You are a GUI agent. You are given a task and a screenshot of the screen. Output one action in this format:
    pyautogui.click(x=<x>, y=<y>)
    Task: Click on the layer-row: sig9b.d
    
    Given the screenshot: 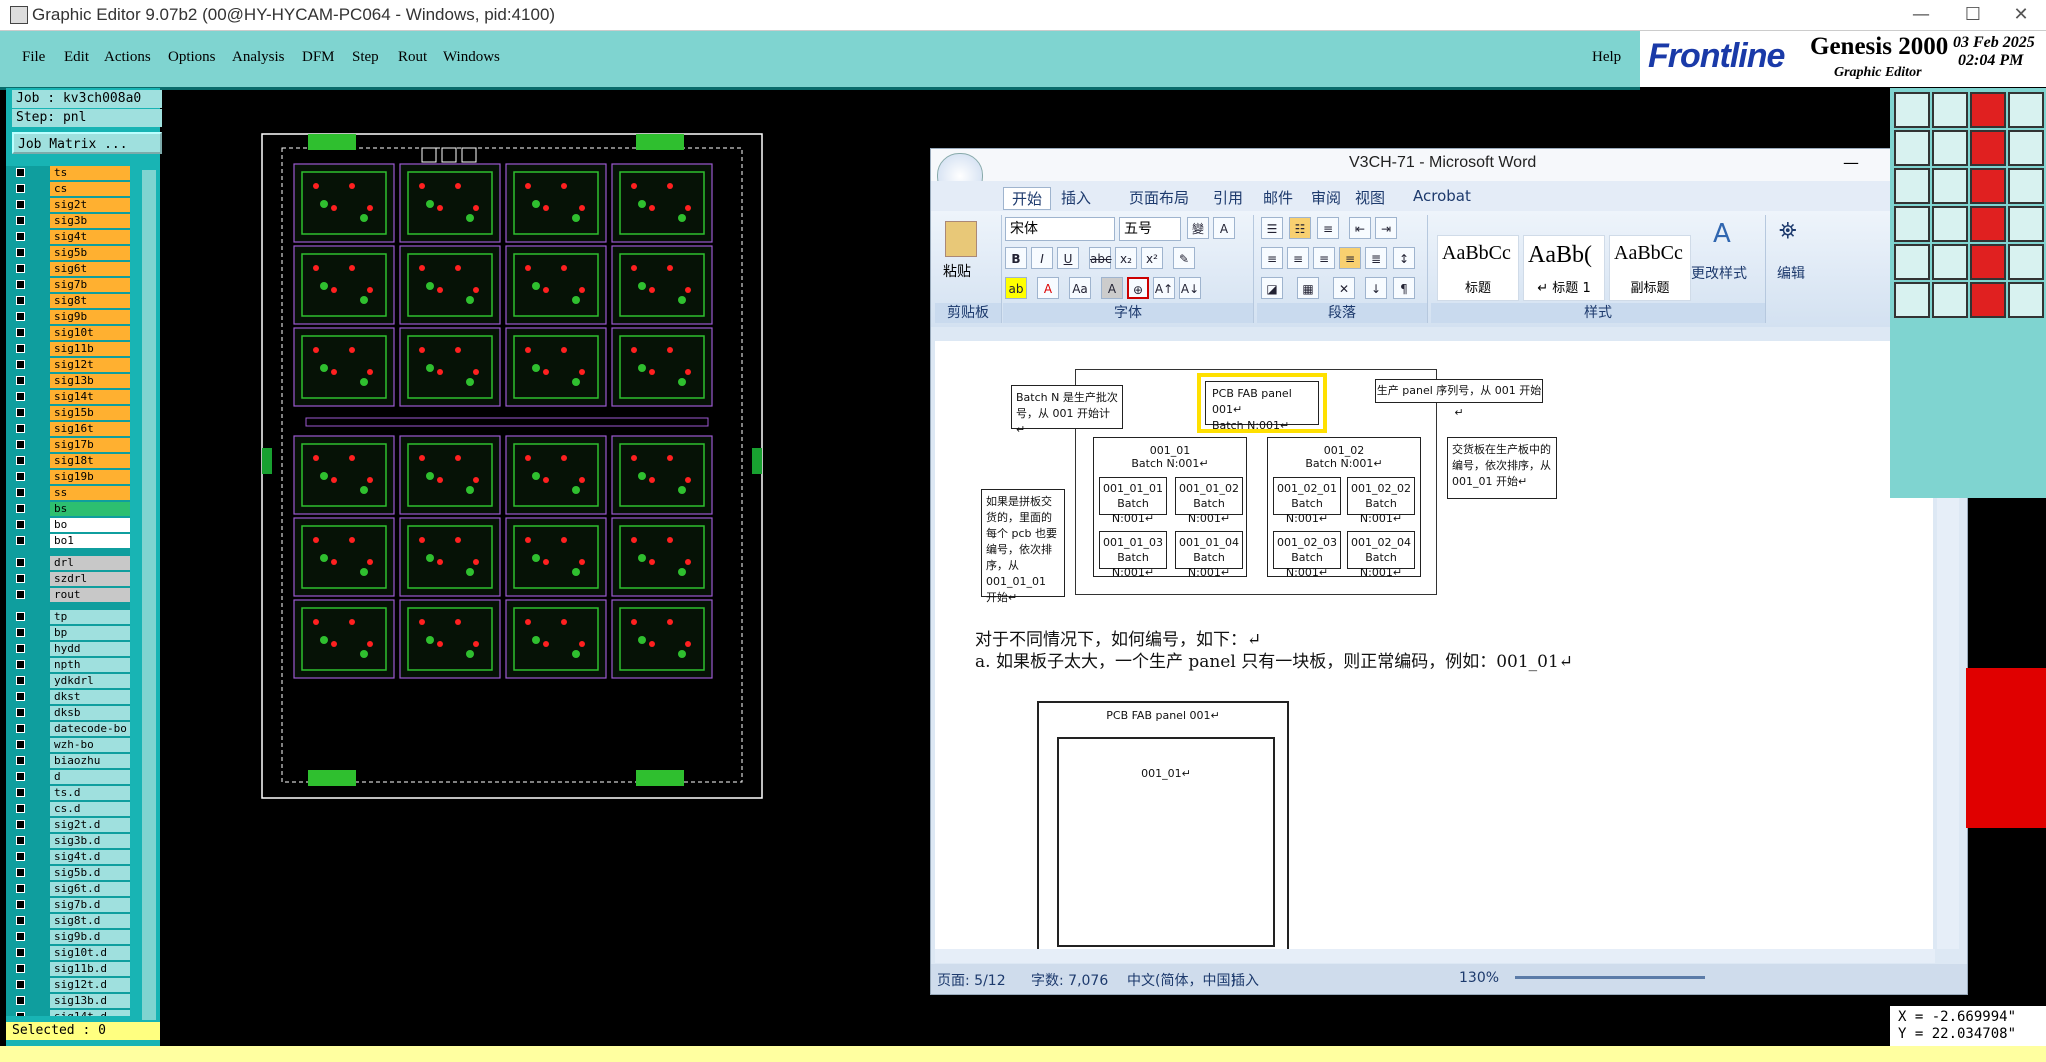 What is the action you would take?
    pyautogui.click(x=70, y=937)
    